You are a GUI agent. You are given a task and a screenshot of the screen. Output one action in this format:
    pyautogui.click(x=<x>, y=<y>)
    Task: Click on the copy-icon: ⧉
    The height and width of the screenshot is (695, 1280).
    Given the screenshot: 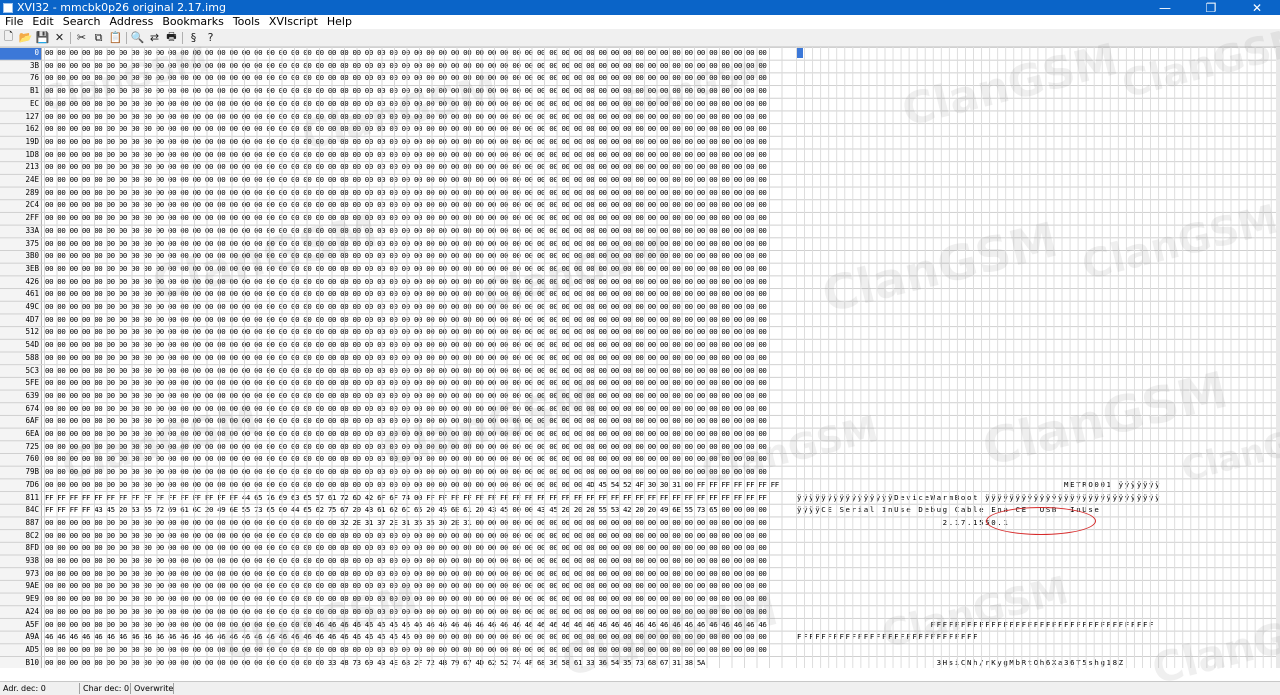 What is the action you would take?
    pyautogui.click(x=98, y=37)
    